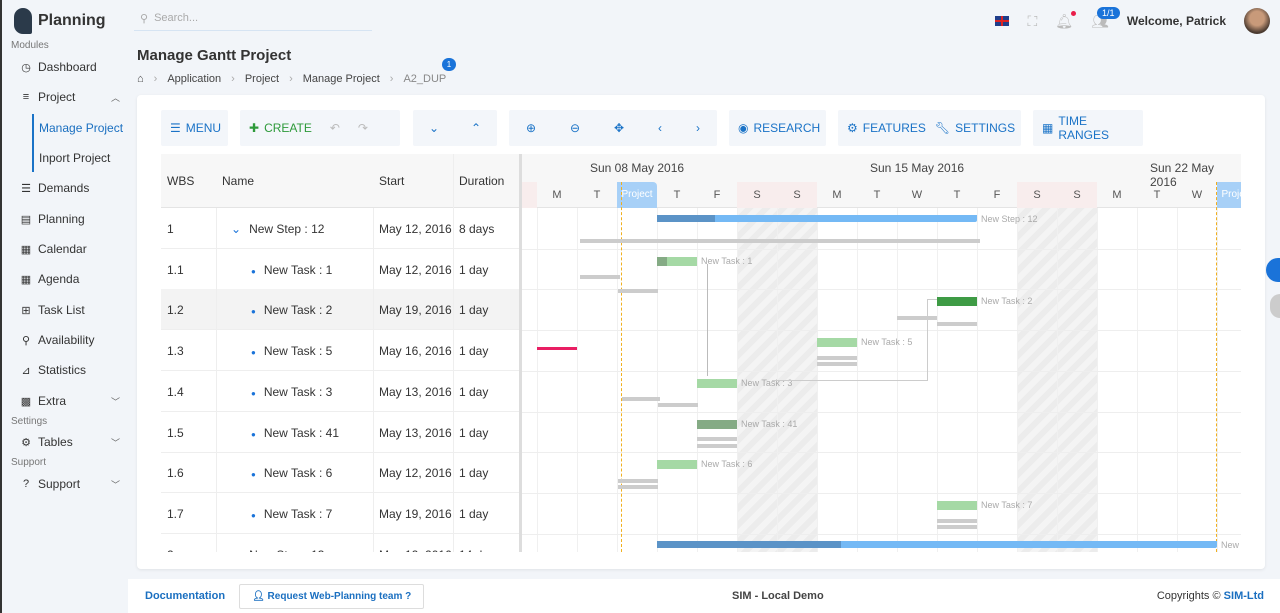  What do you see at coordinates (70, 484) in the screenshot?
I see `sidebar-item-support: ? Support ﹀` at bounding box center [70, 484].